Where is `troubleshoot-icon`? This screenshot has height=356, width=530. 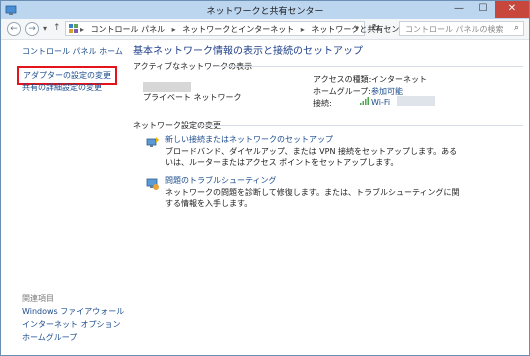 troubleshoot-icon is located at coordinates (152, 184).